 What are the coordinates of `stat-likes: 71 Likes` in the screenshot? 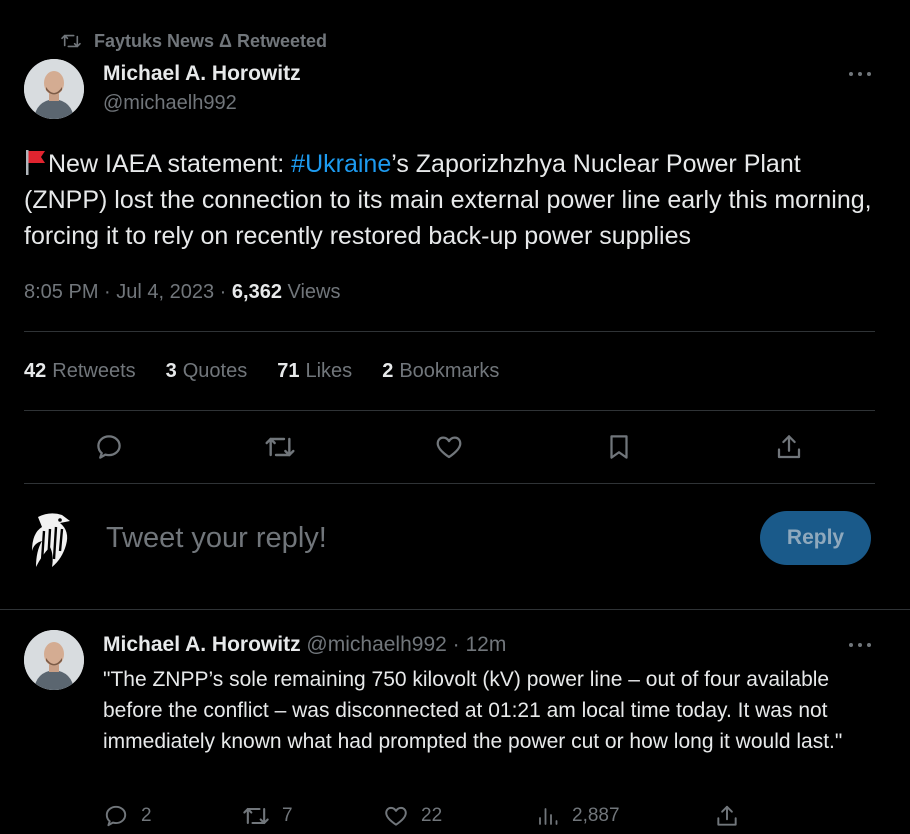 It's located at (314, 371).